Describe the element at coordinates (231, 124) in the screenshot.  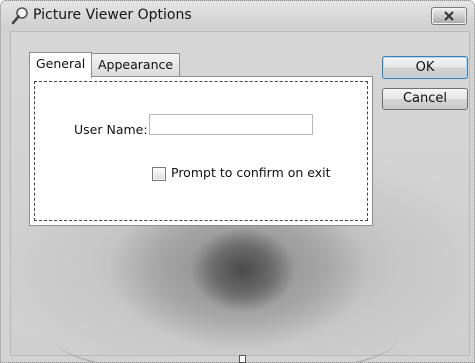
I see `user-name-input` at that location.